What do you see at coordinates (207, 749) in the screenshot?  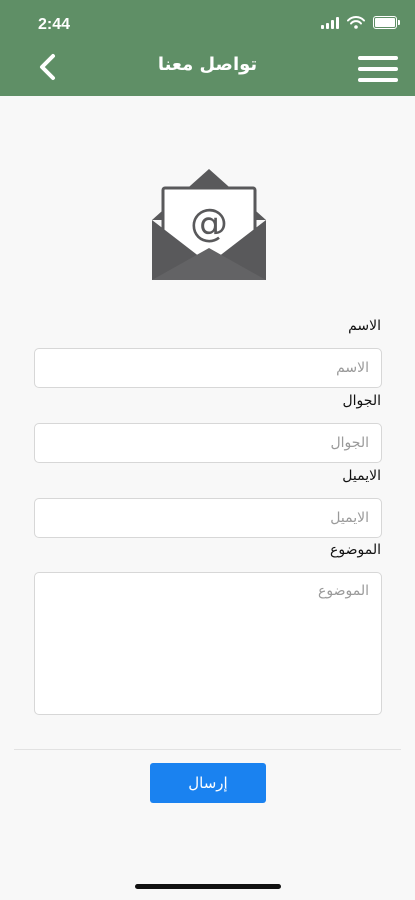 I see `divider` at bounding box center [207, 749].